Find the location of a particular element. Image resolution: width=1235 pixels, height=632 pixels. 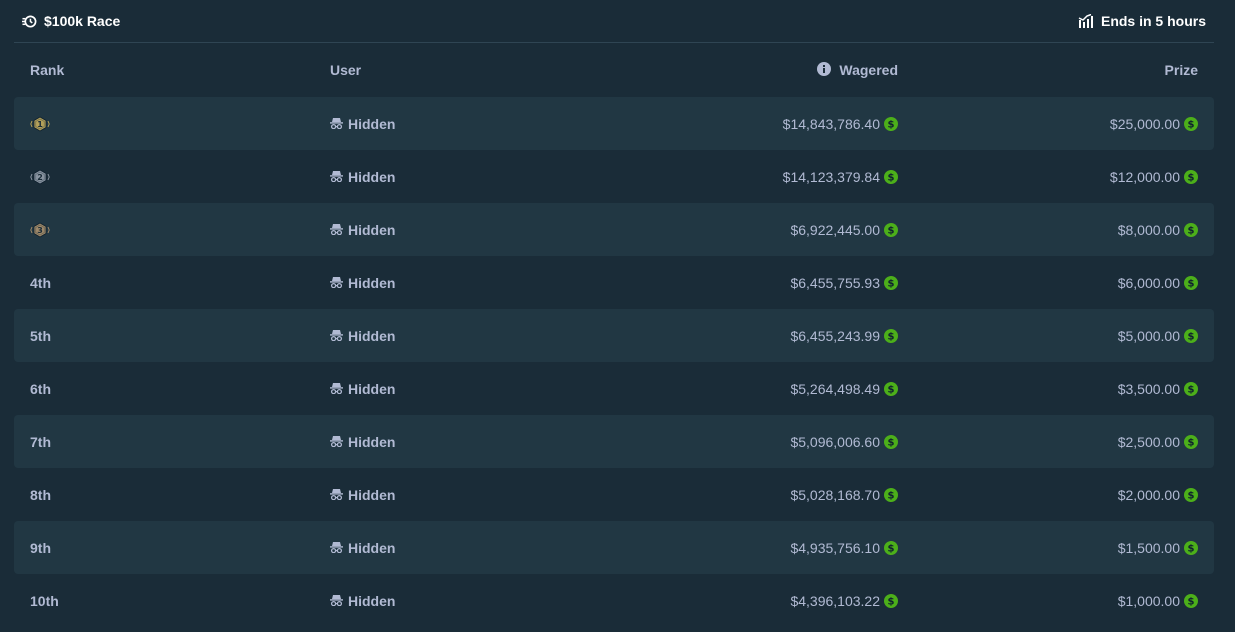

rank-cell: 2 is located at coordinates (40, 176).